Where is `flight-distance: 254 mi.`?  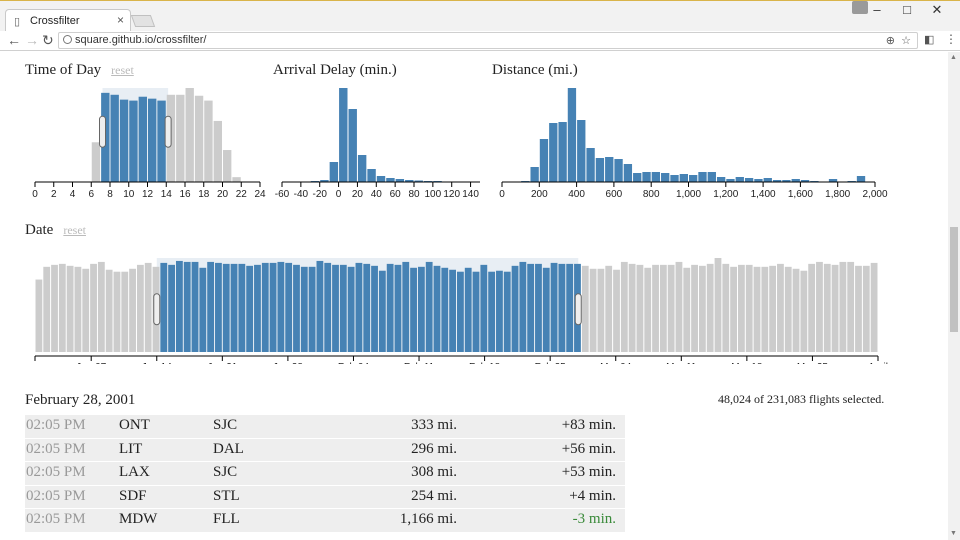 flight-distance: 254 mi. is located at coordinates (434, 495).